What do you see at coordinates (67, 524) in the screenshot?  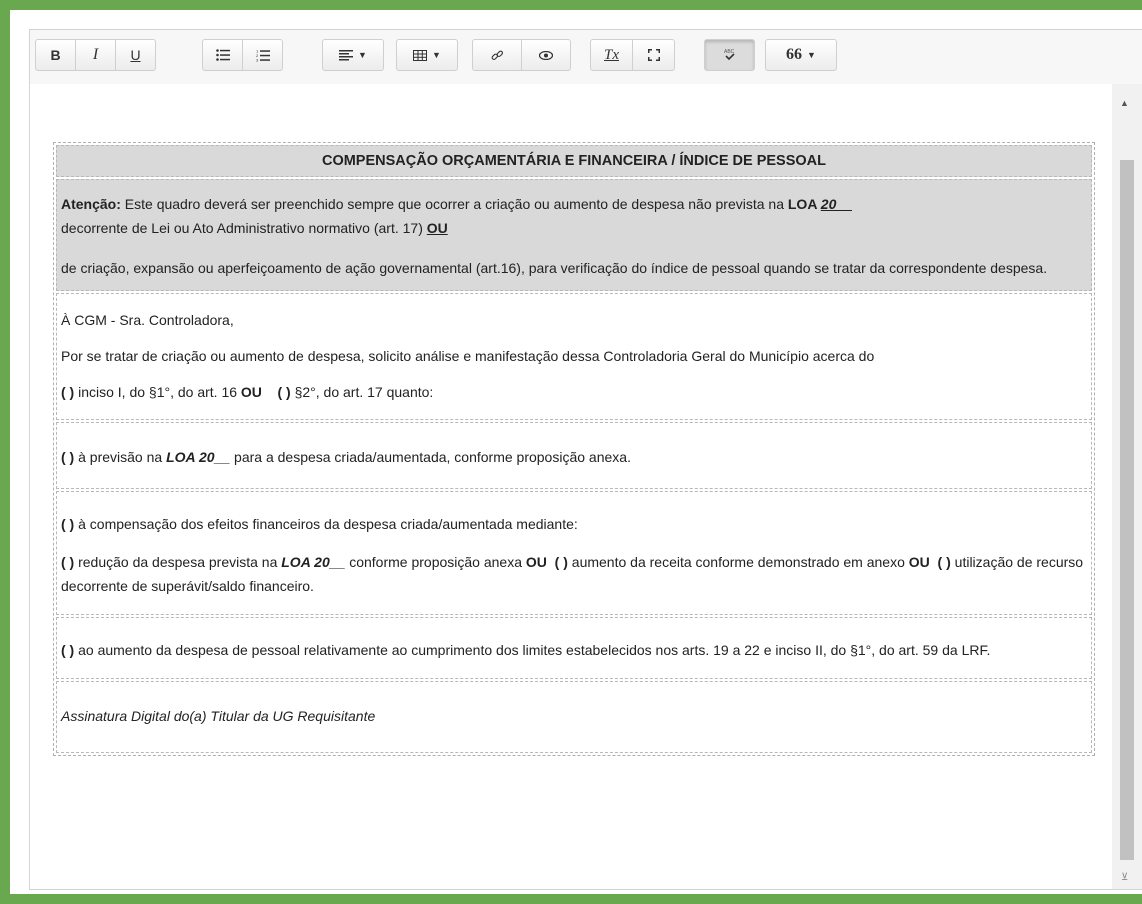 I see `checkbox-compensation: ( )` at bounding box center [67, 524].